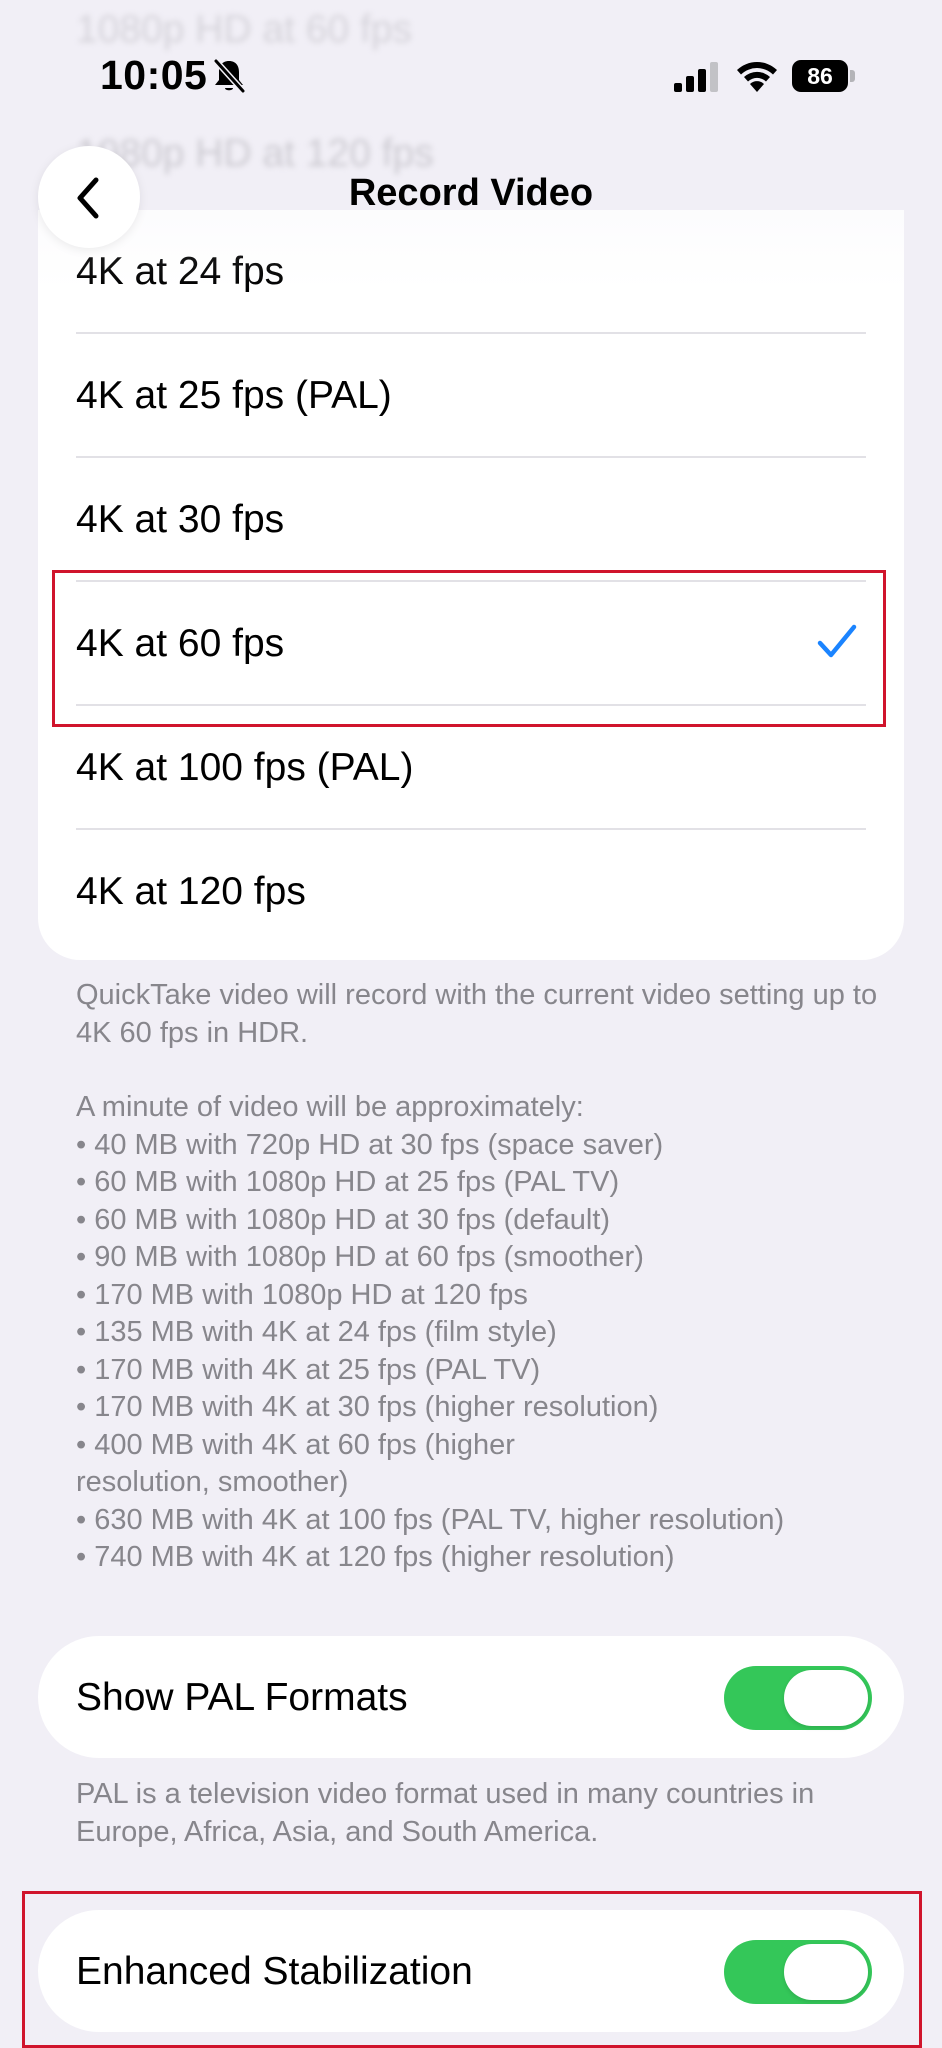 This screenshot has width=942, height=2048. I want to click on usage-intro: A minute of video will be approximately:, so click(330, 1107).